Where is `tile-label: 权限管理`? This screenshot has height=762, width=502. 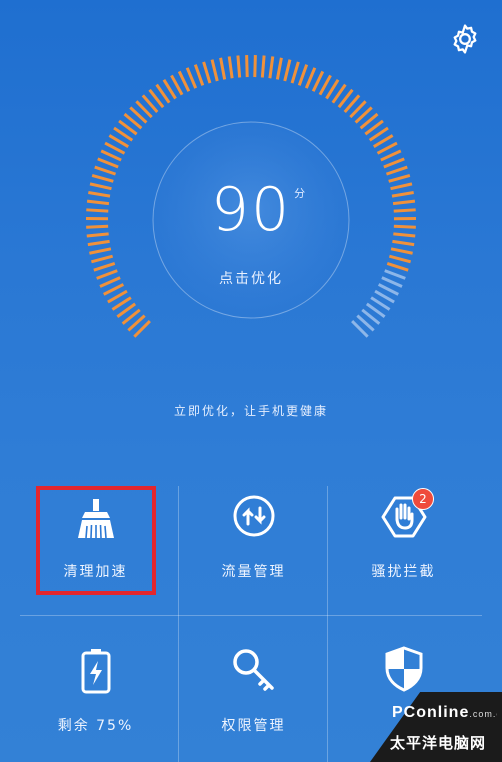
tile-label: 权限管理 is located at coordinates (253, 726).